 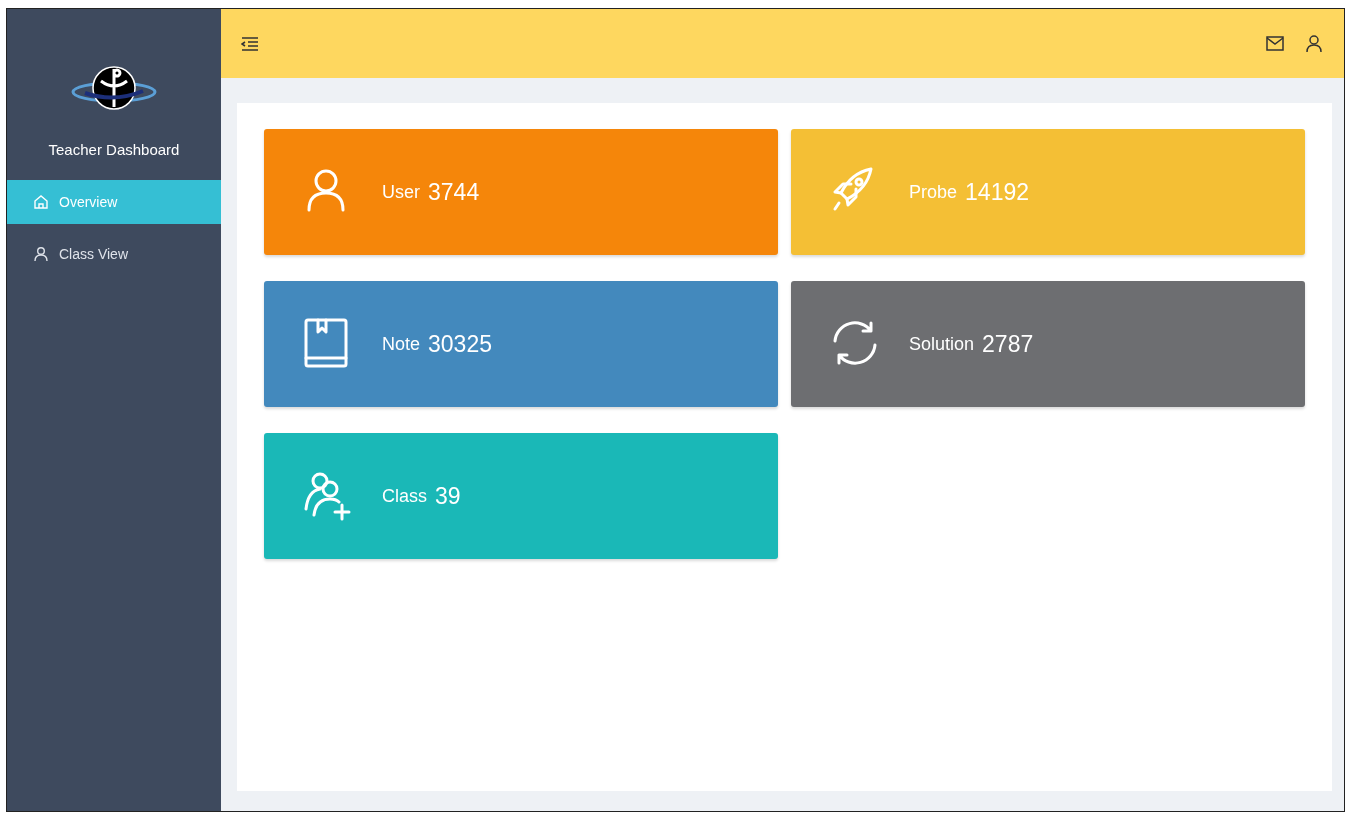 What do you see at coordinates (521, 192) in the screenshot?
I see `stat-card: User 3744` at bounding box center [521, 192].